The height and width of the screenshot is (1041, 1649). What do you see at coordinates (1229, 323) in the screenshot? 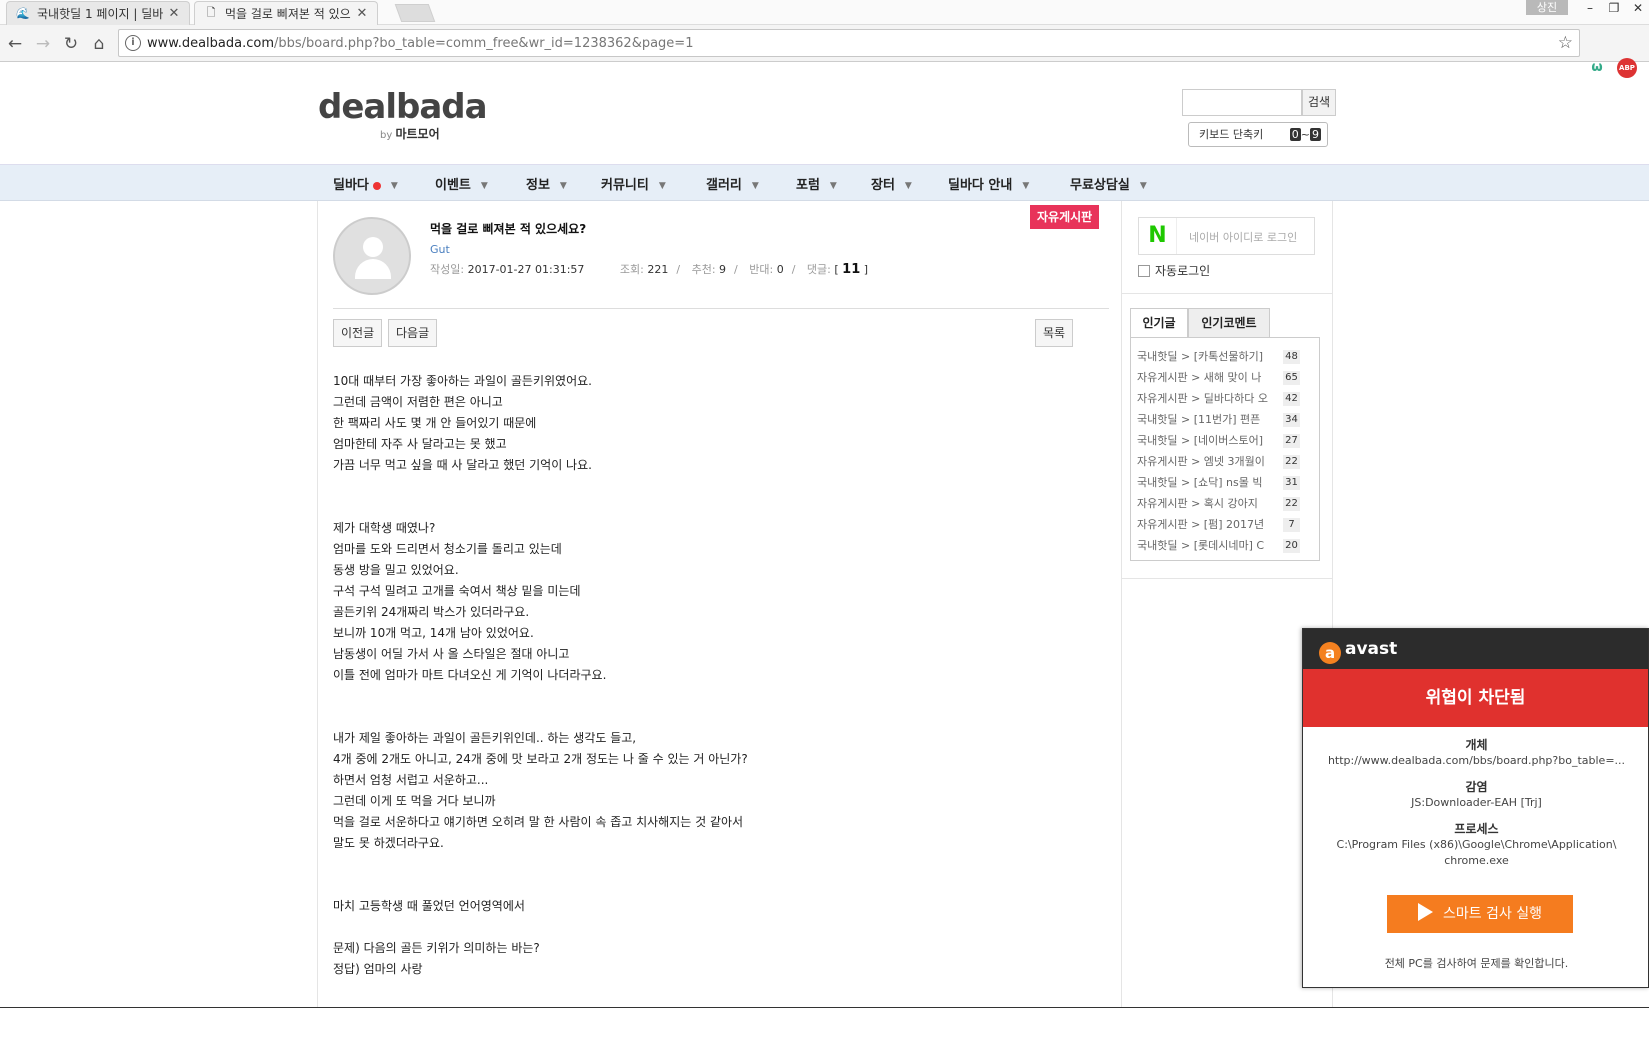
I see `tab-popular-comments: 인기코멘트` at bounding box center [1229, 323].